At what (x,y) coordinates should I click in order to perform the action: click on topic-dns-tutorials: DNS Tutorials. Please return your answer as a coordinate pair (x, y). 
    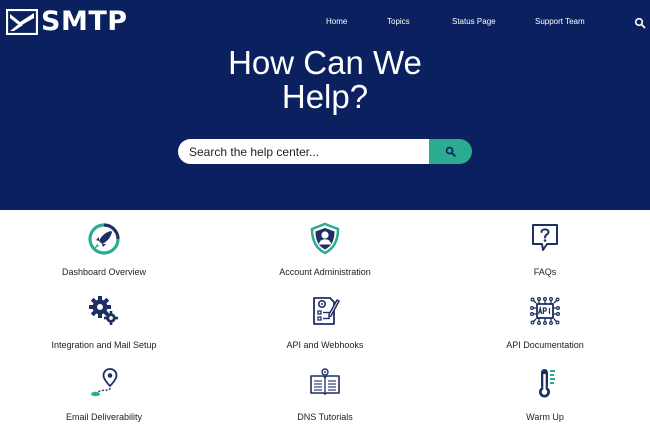
    Looking at the image, I should click on (325, 397).